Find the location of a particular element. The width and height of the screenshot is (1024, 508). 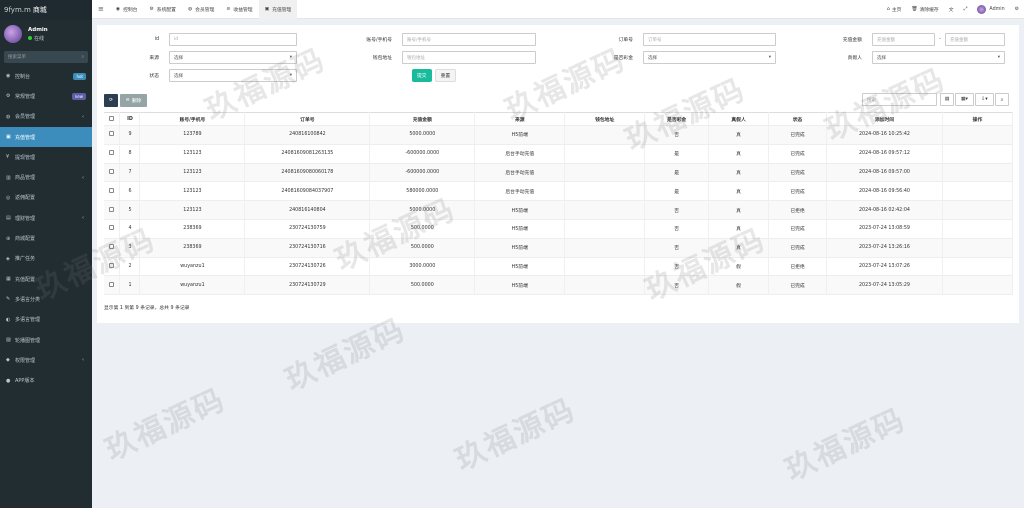

table-cell: 500.0000 is located at coordinates (422, 229).